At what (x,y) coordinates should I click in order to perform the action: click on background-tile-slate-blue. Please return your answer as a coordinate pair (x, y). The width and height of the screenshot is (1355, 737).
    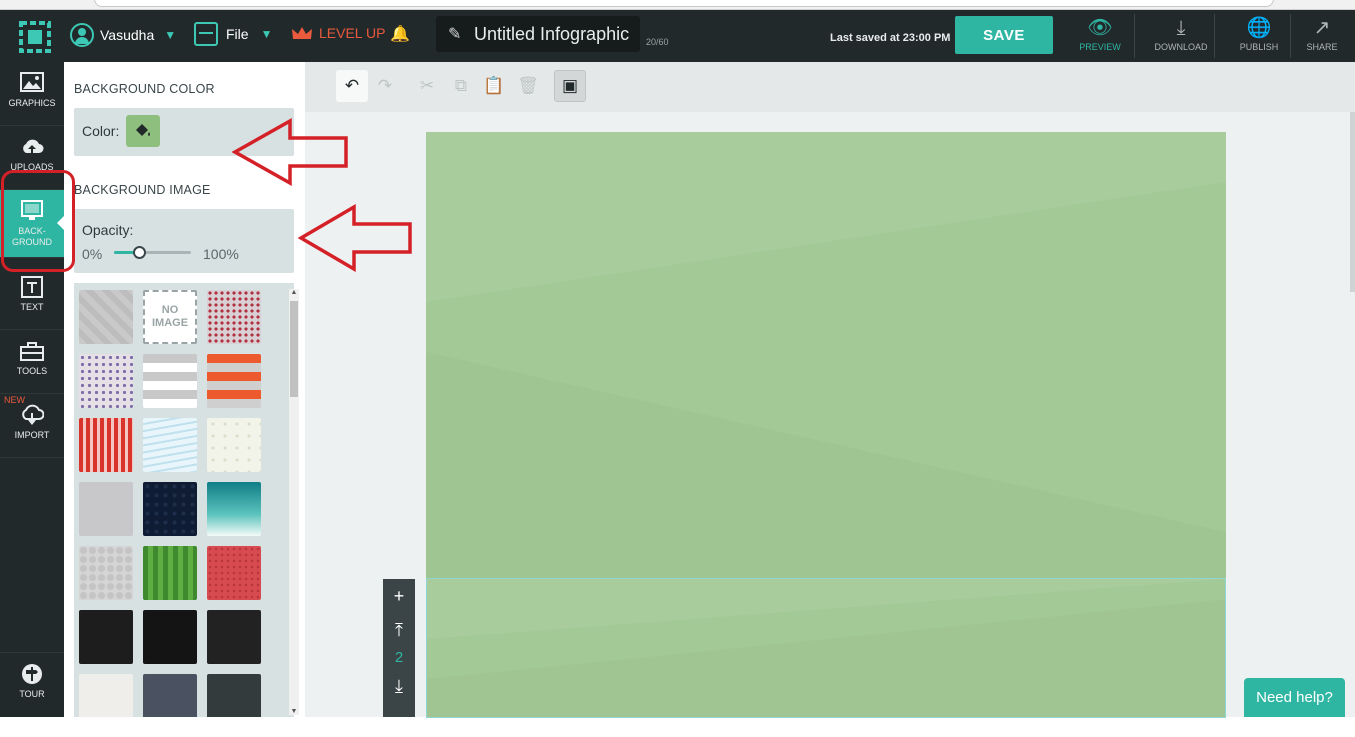
    Looking at the image, I should click on (170, 695).